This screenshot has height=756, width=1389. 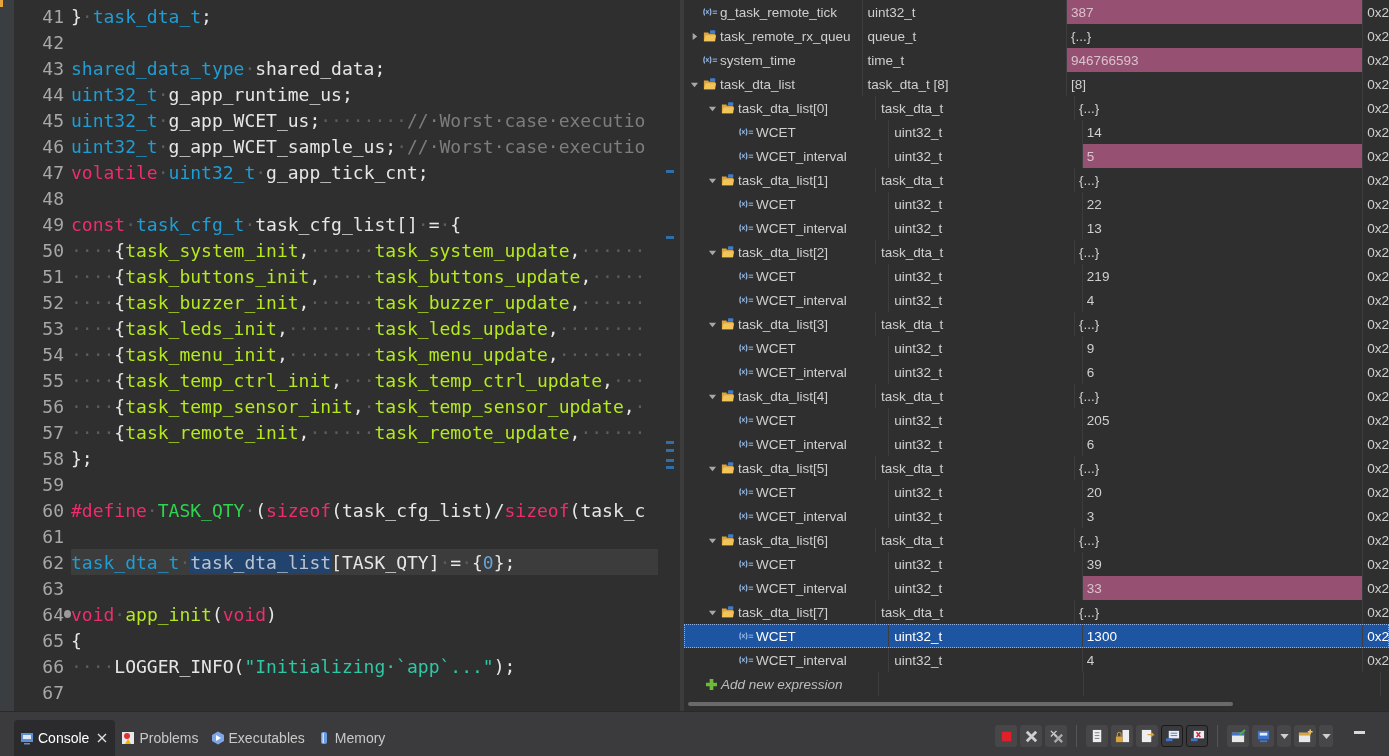 I want to click on tree-row: task_dta_list[3] task_dta_t {...} 0x2, so click(x=1036, y=324).